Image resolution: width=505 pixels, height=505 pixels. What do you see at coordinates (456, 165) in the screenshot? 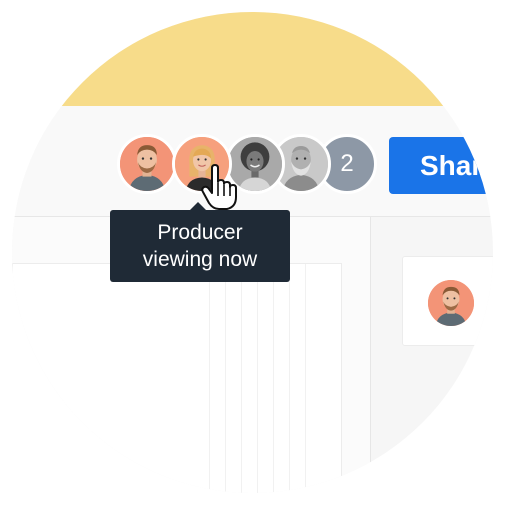
I see `share-button-label: Share` at bounding box center [456, 165].